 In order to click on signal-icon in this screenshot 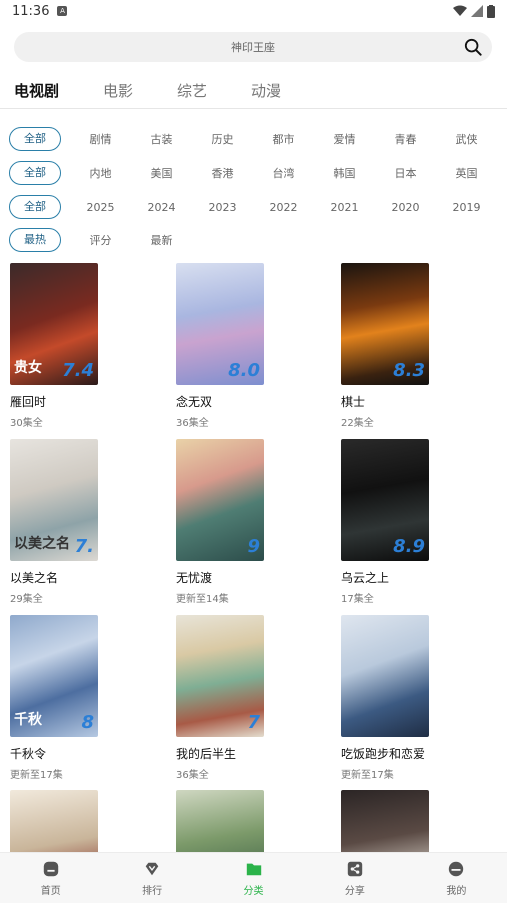, I will do `click(477, 11)`.